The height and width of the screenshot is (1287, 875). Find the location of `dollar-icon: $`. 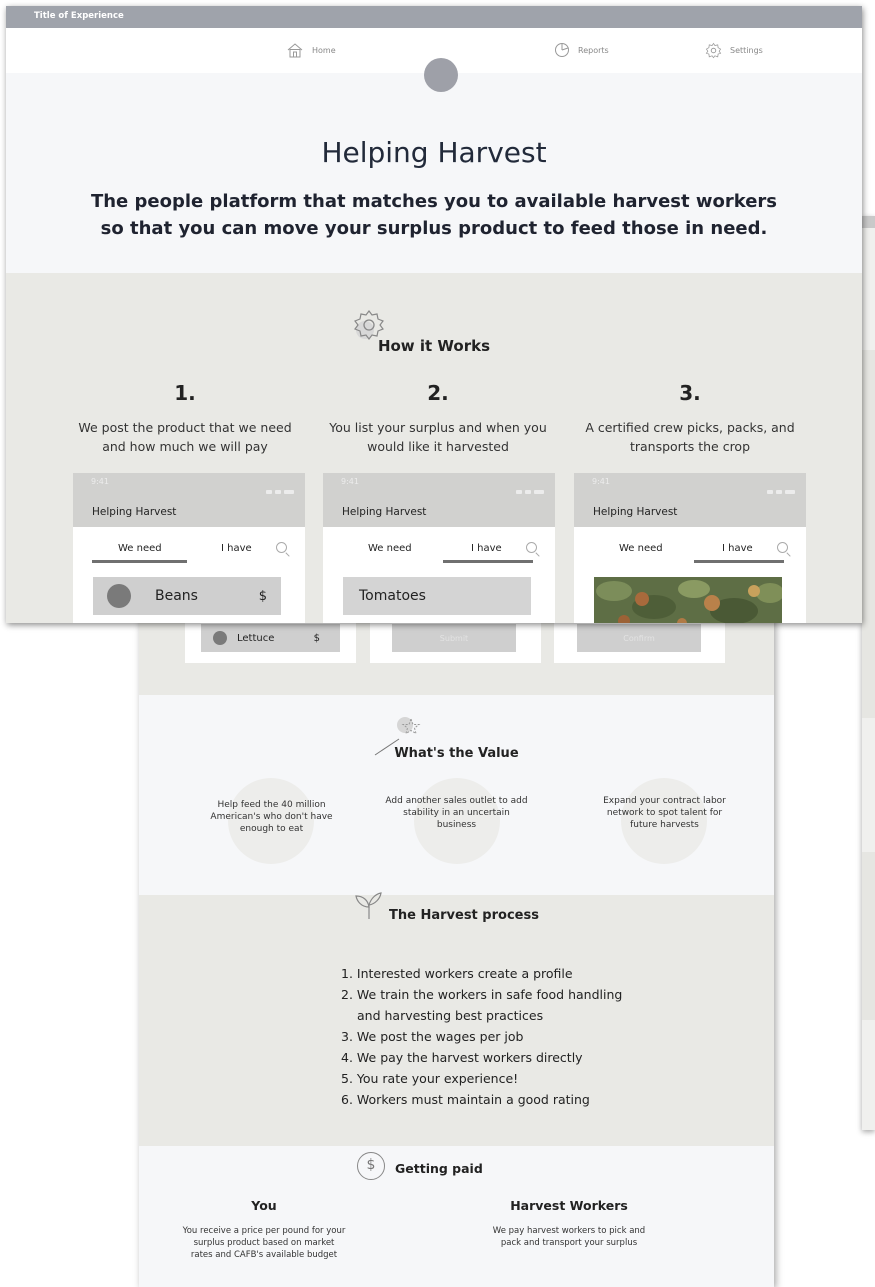

dollar-icon: $ is located at coordinates (371, 1166).